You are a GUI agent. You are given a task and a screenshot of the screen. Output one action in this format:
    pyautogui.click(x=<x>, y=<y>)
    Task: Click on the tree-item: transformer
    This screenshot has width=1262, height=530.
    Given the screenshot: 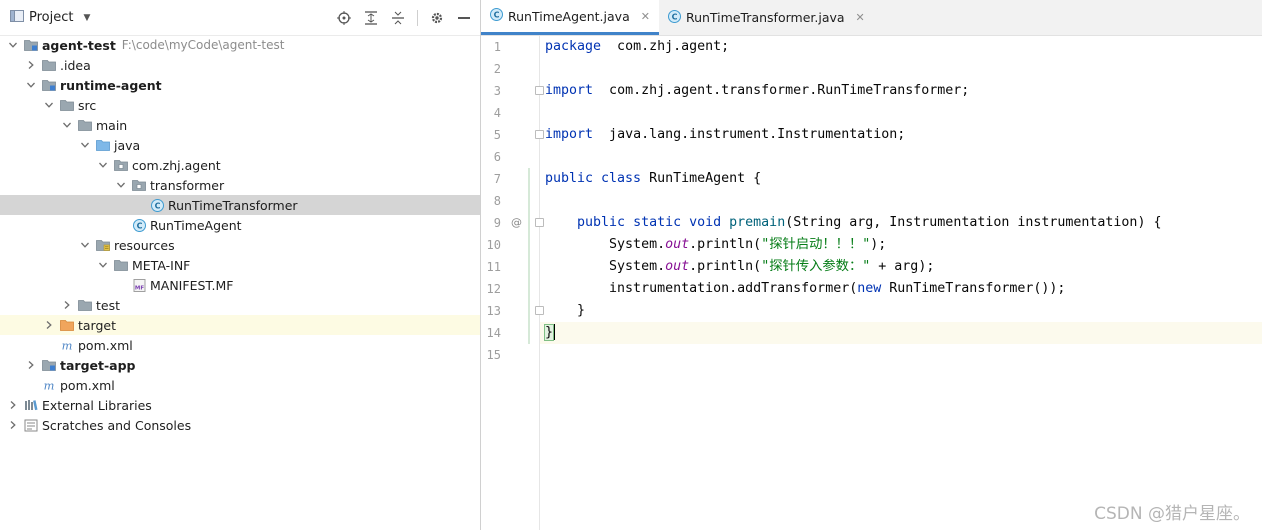 What is the action you would take?
    pyautogui.click(x=240, y=185)
    